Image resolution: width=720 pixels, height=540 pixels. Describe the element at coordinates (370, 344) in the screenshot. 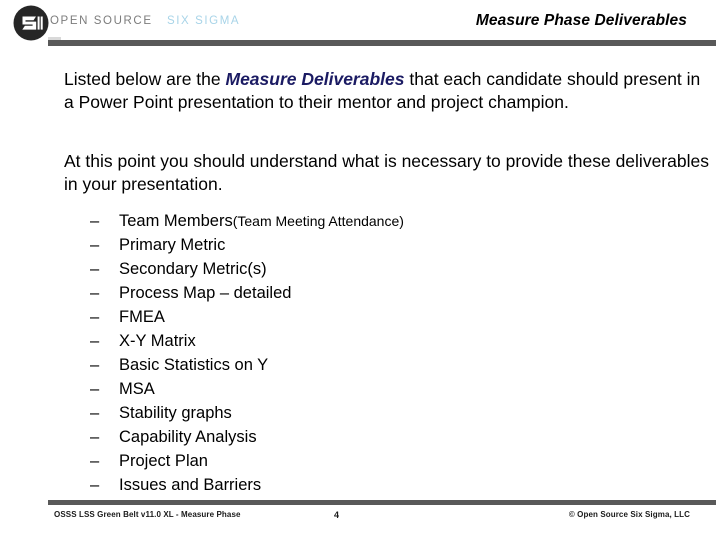

I see `list-item: – X-Y Matrix` at that location.